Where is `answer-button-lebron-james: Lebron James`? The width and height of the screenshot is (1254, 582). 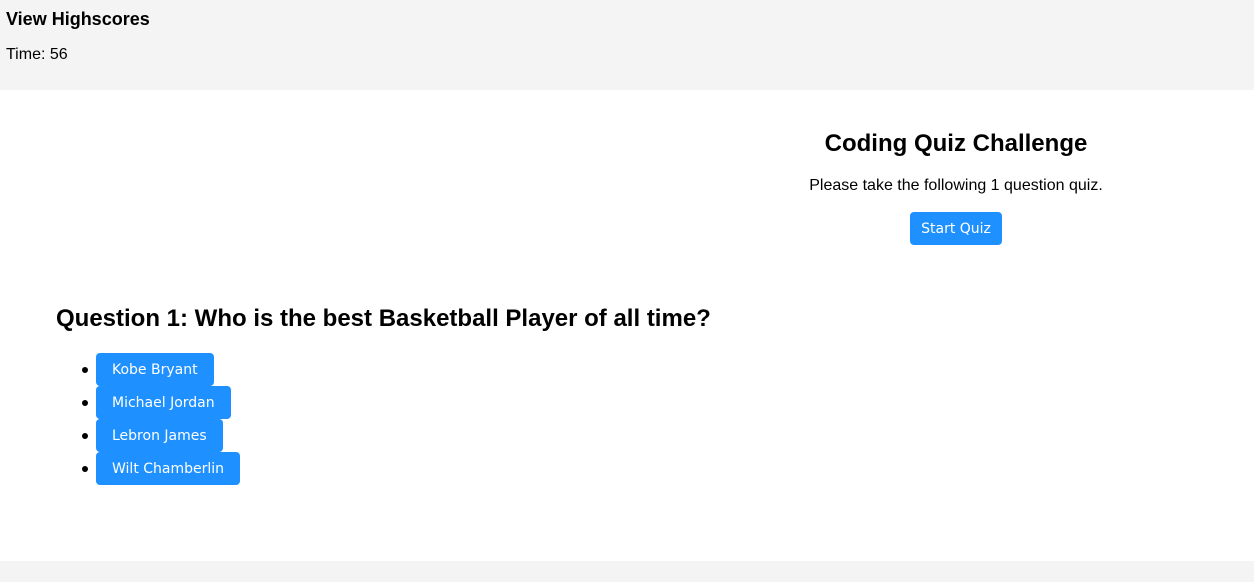
answer-button-lebron-james: Lebron James is located at coordinates (159, 435).